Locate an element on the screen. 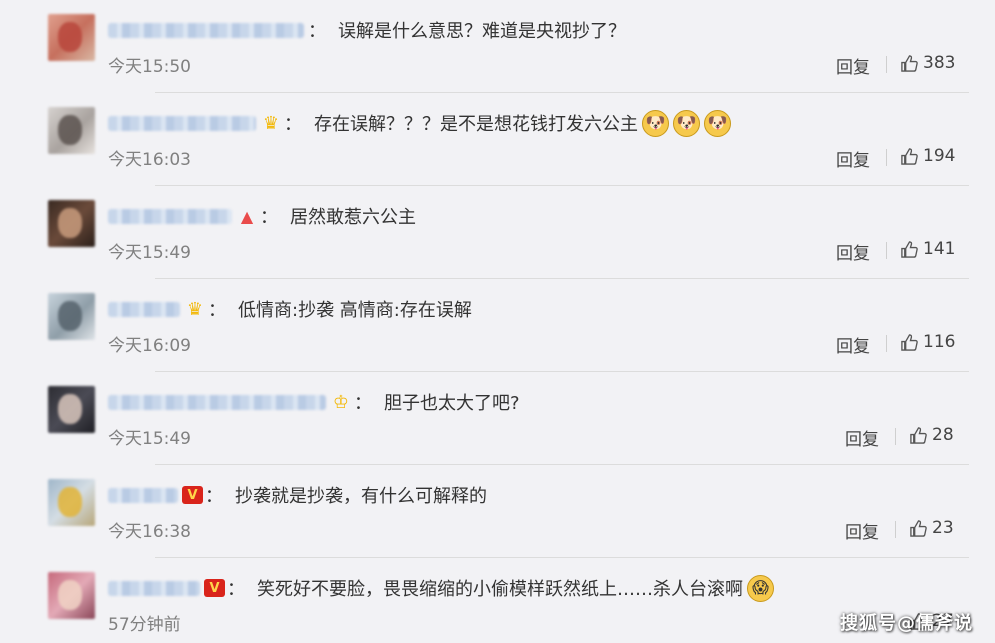 The width and height of the screenshot is (995, 643). red-badge-icon: ▲ is located at coordinates (247, 216).